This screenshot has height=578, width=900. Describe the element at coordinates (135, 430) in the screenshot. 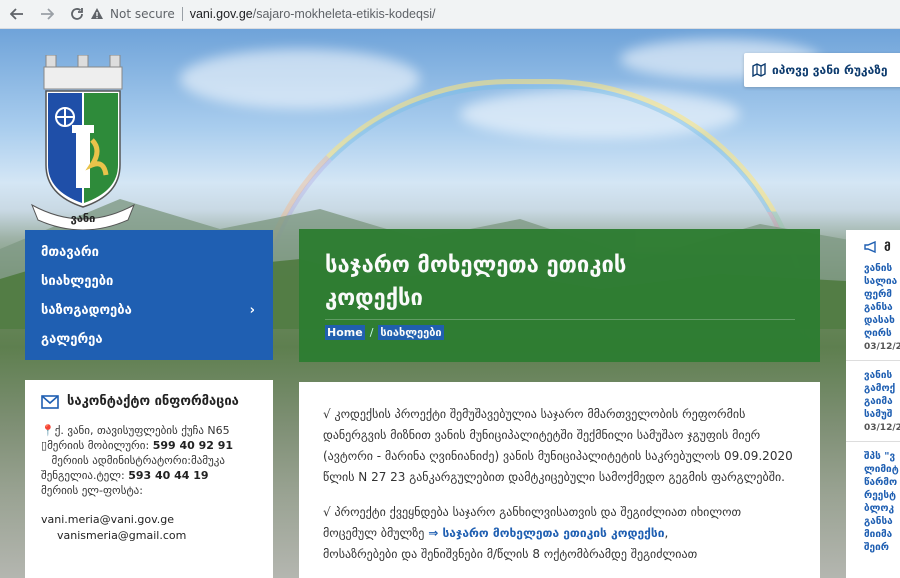

I see `contact-address: 📍ქ. ვანი, თავისუფლების ქუჩა N65` at that location.